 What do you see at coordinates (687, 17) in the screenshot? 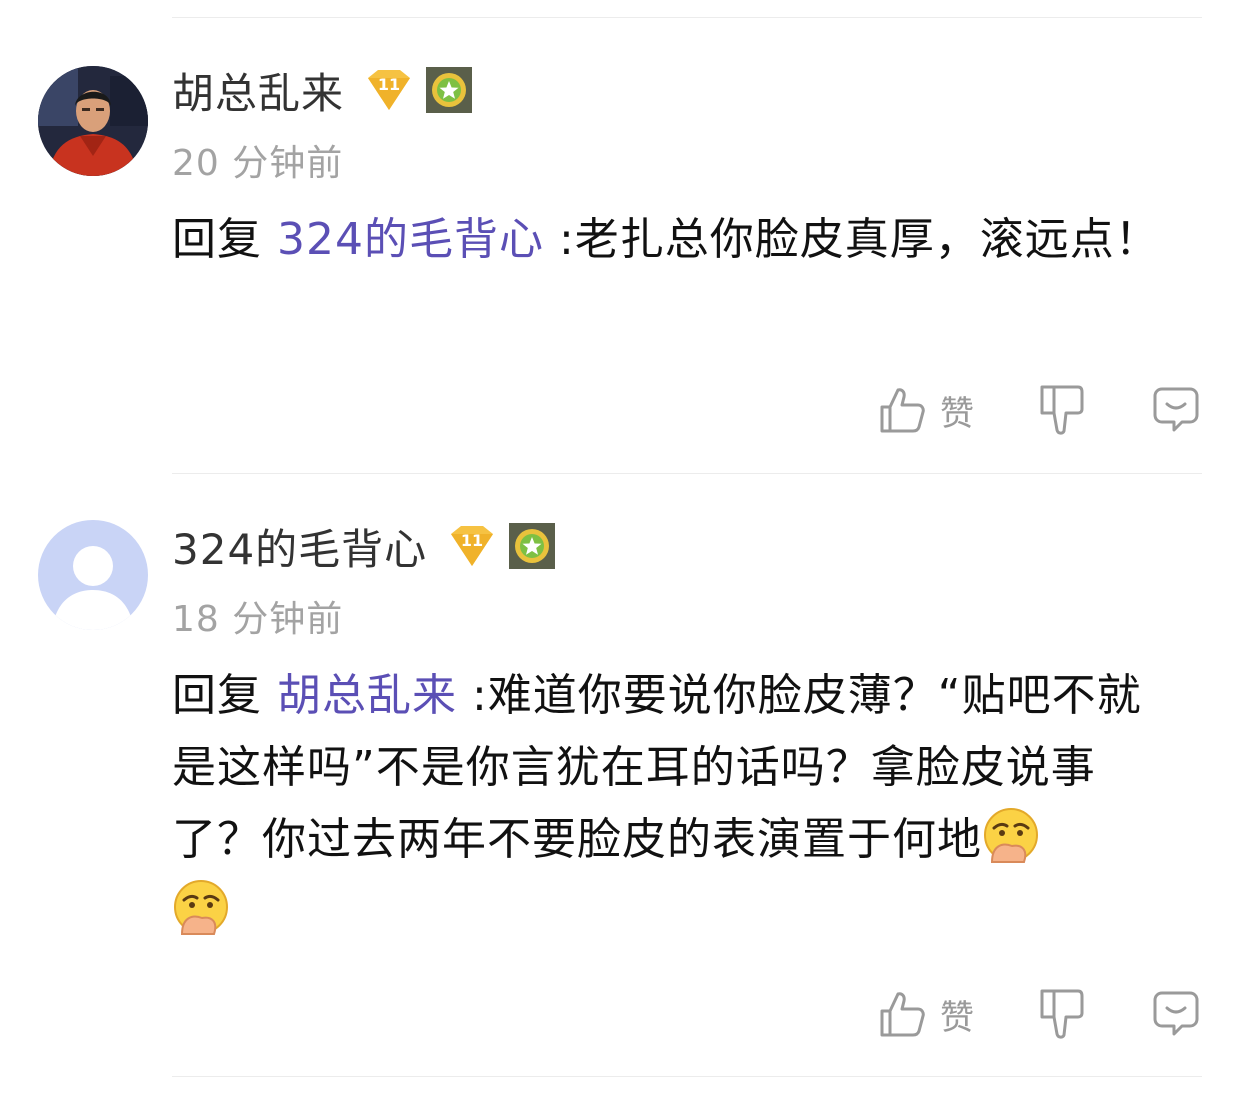
I see `top-divider` at bounding box center [687, 17].